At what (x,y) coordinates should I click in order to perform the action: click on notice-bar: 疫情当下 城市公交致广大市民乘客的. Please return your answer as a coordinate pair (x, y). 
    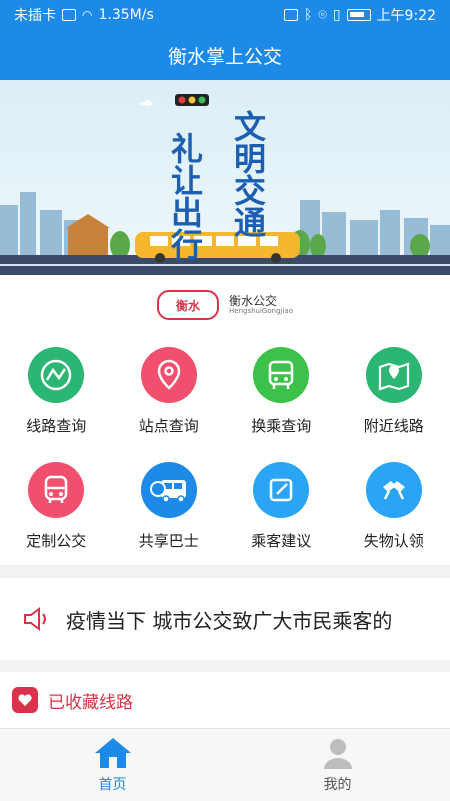
    Looking at the image, I should click on (225, 619).